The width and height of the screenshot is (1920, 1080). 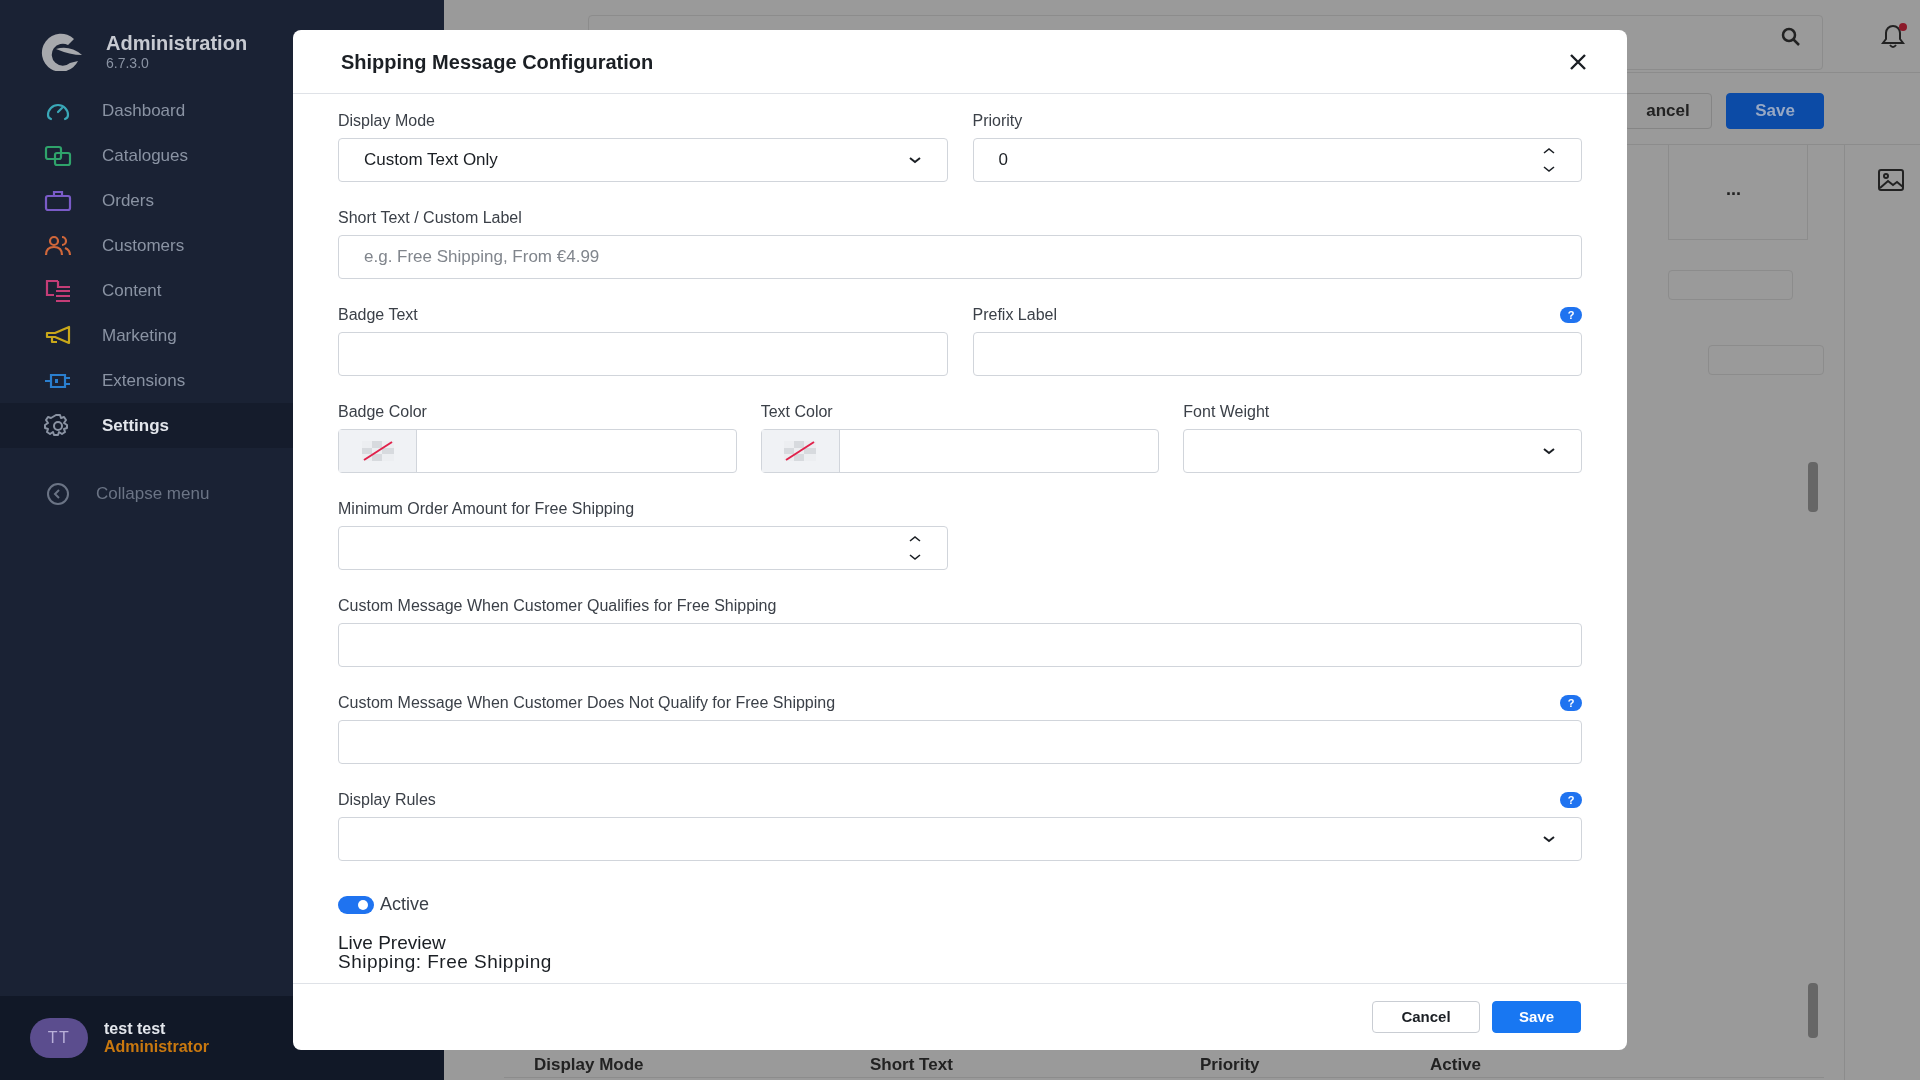 What do you see at coordinates (156, 1047) in the screenshot?
I see `user-role: Administrator` at bounding box center [156, 1047].